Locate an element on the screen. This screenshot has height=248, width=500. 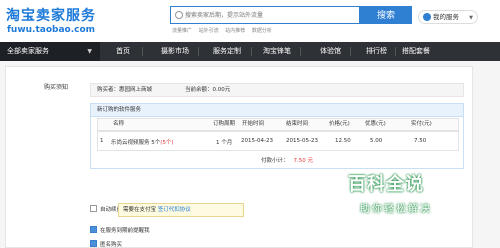
search-bar: 搜索 is located at coordinates (291, 15).